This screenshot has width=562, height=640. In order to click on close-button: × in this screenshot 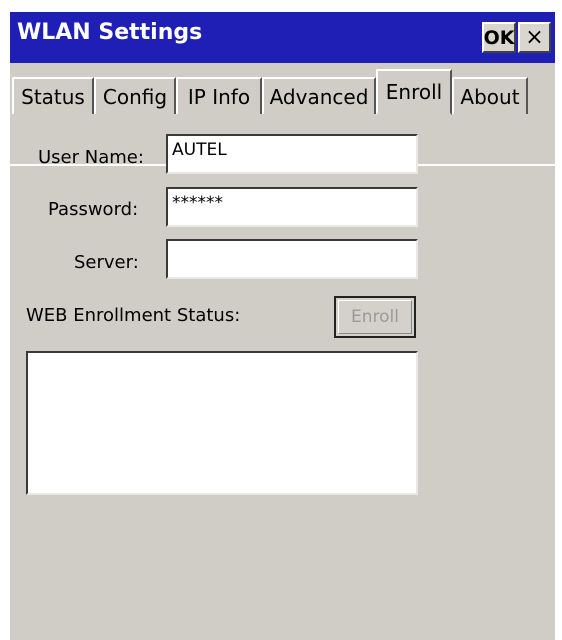, I will do `click(534, 37)`.